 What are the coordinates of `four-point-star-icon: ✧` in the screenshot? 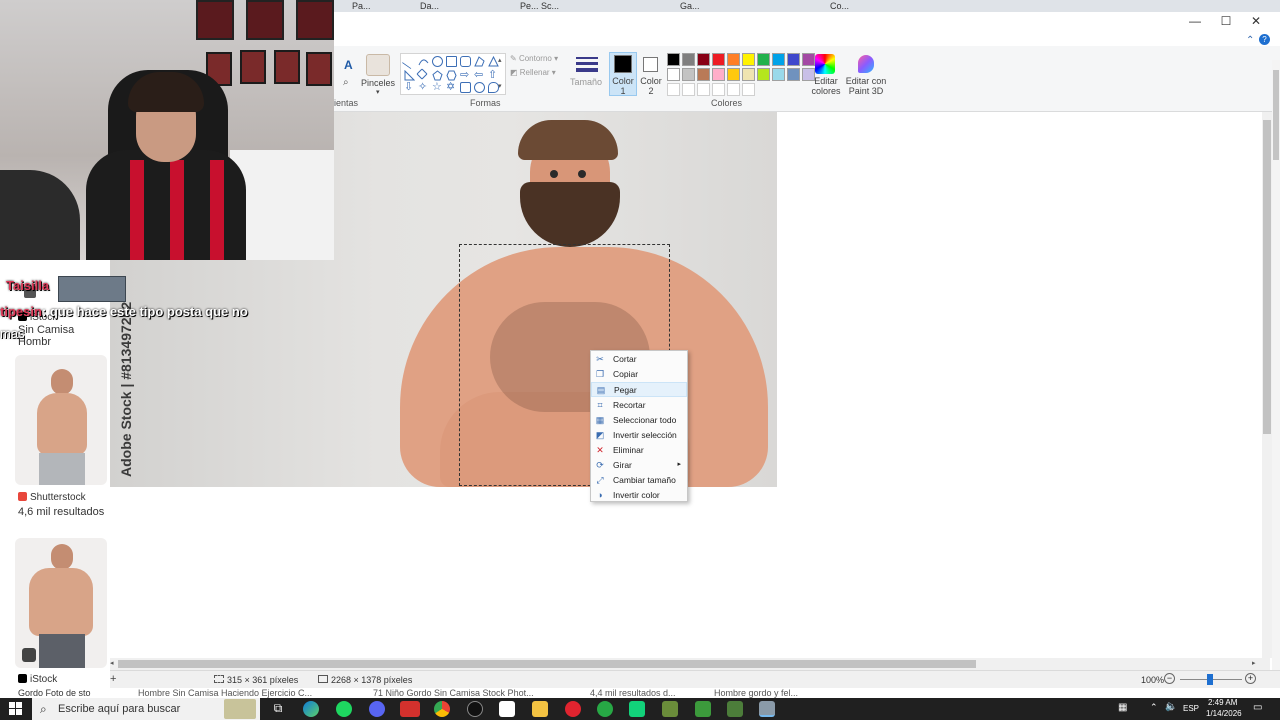 It's located at (423, 87).